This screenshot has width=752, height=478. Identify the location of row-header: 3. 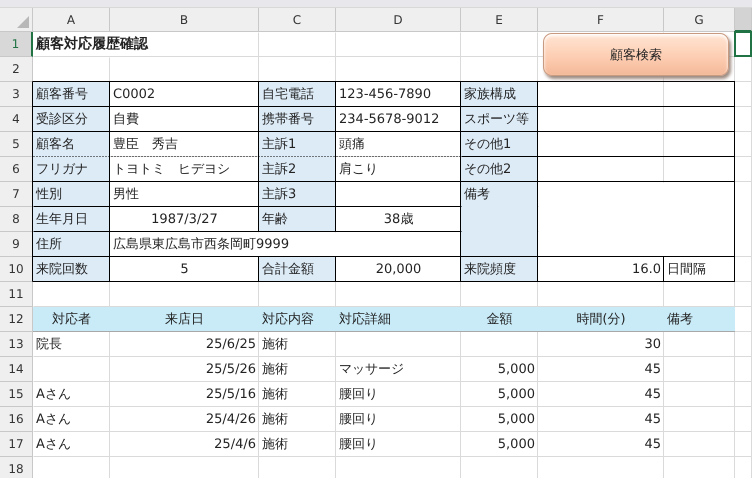
(16, 94).